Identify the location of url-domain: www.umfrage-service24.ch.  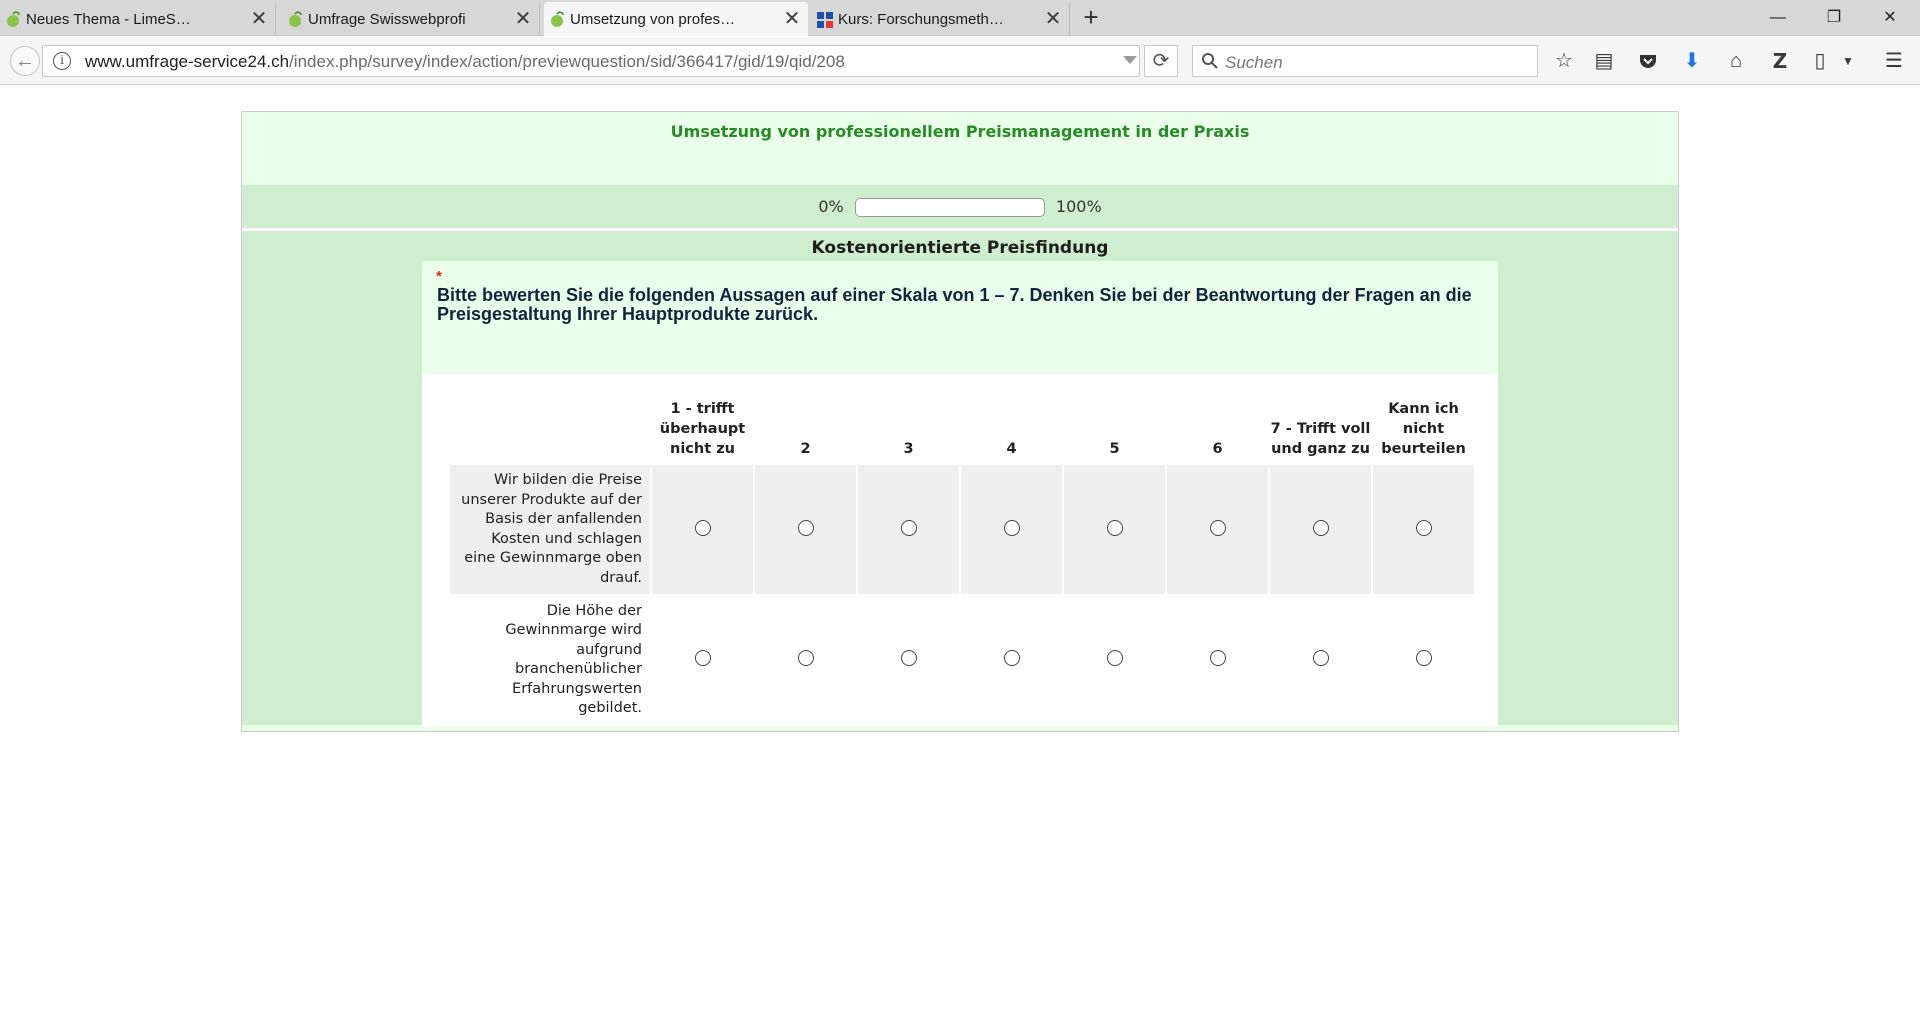
(187, 61).